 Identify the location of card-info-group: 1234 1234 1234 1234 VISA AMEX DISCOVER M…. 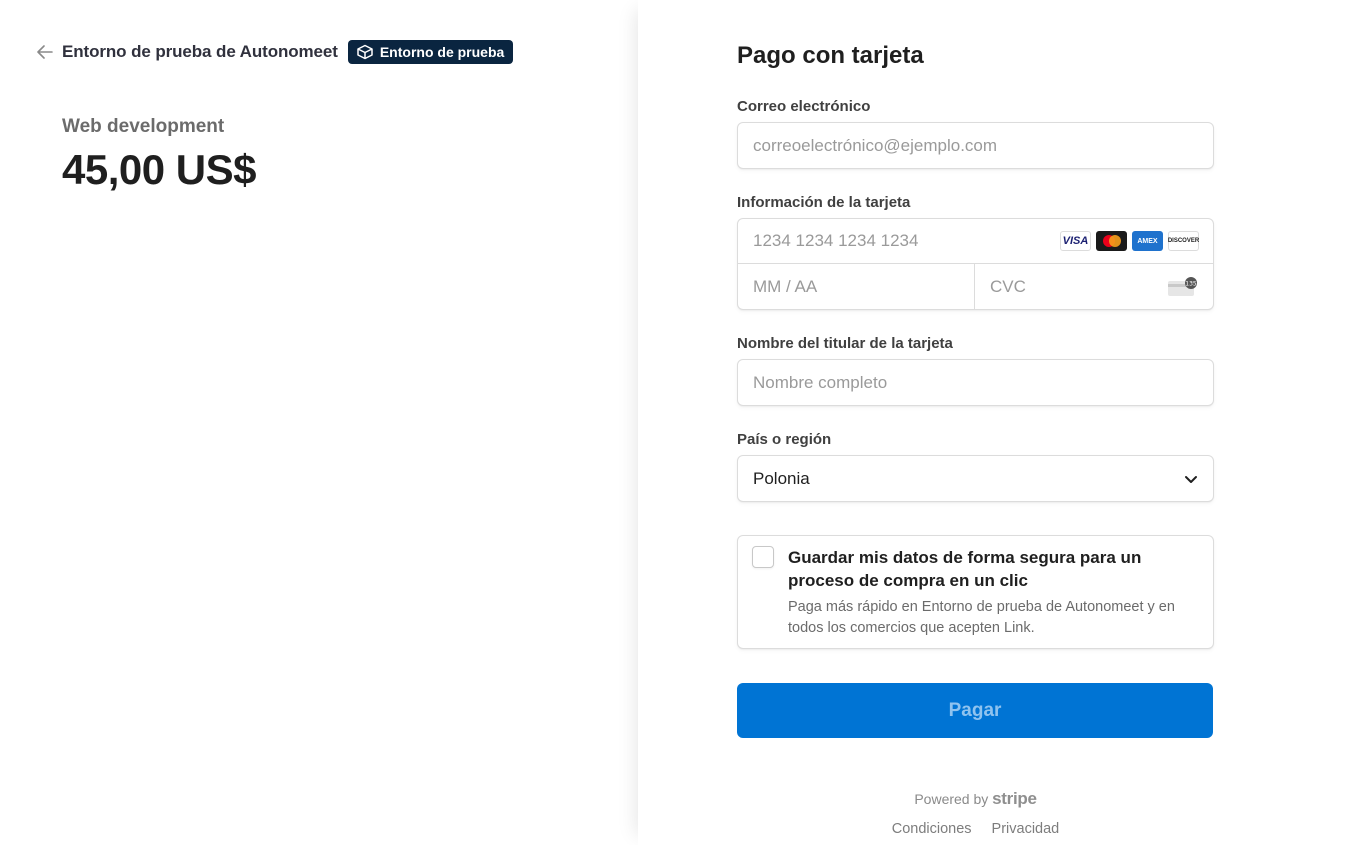
(975, 264).